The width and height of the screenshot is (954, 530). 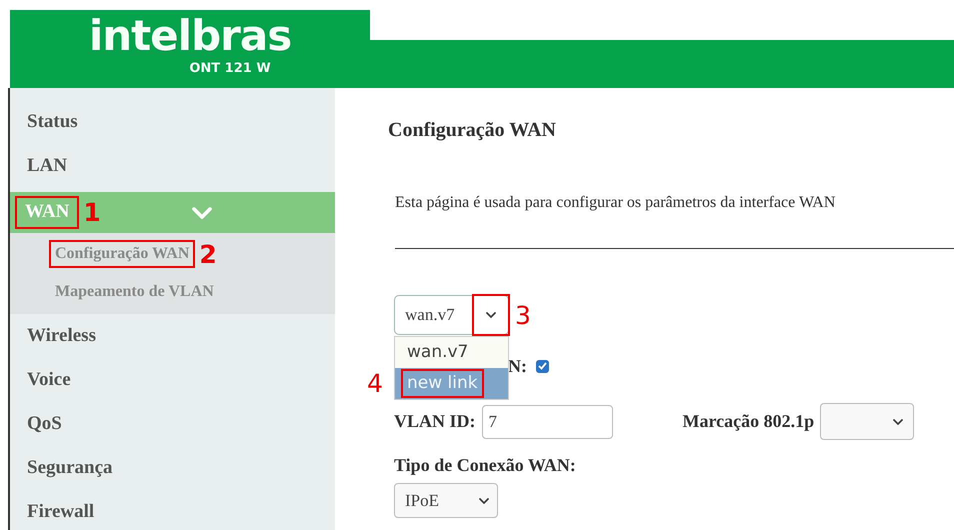 I want to click on field-label: N:, so click(x=517, y=366).